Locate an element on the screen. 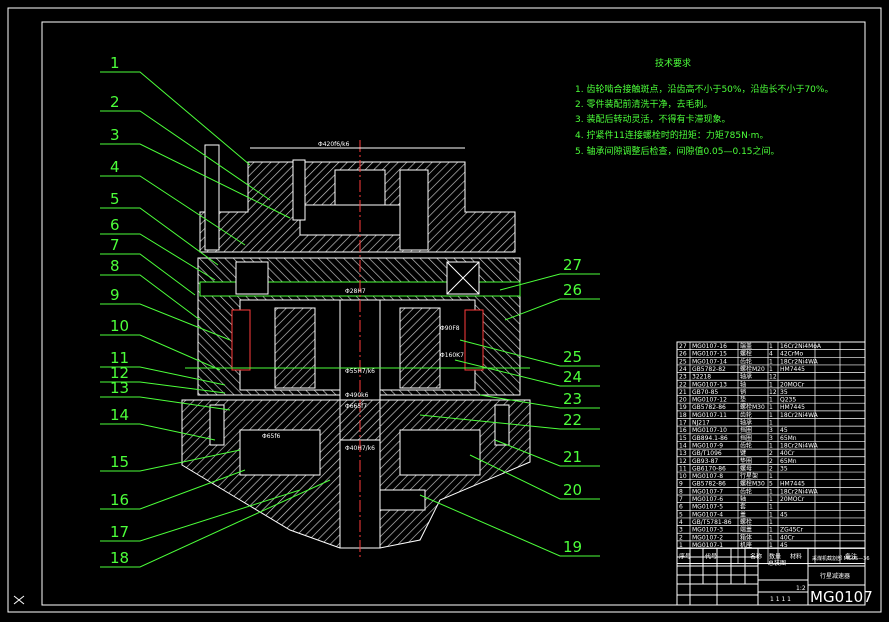  part-label: 14 is located at coordinates (119, 415).